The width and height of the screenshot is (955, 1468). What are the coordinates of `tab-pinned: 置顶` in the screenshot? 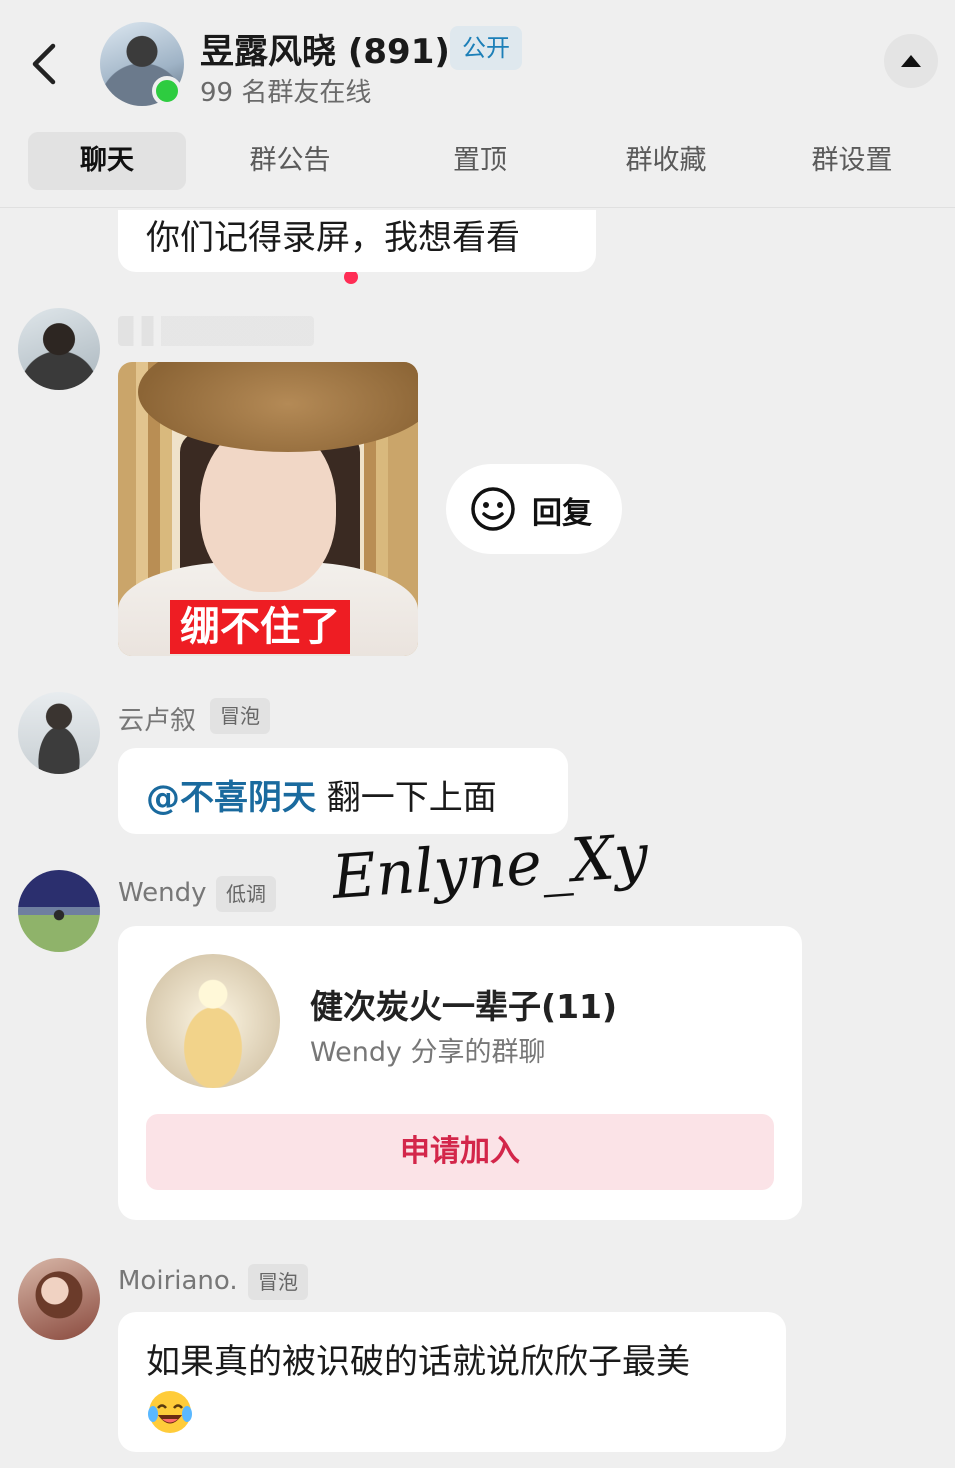 It's located at (480, 161).